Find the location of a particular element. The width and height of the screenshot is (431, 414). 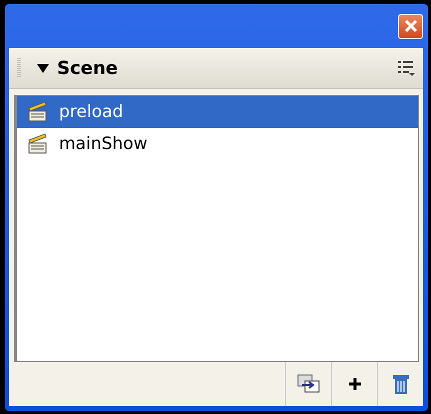

close-button is located at coordinates (410, 26).